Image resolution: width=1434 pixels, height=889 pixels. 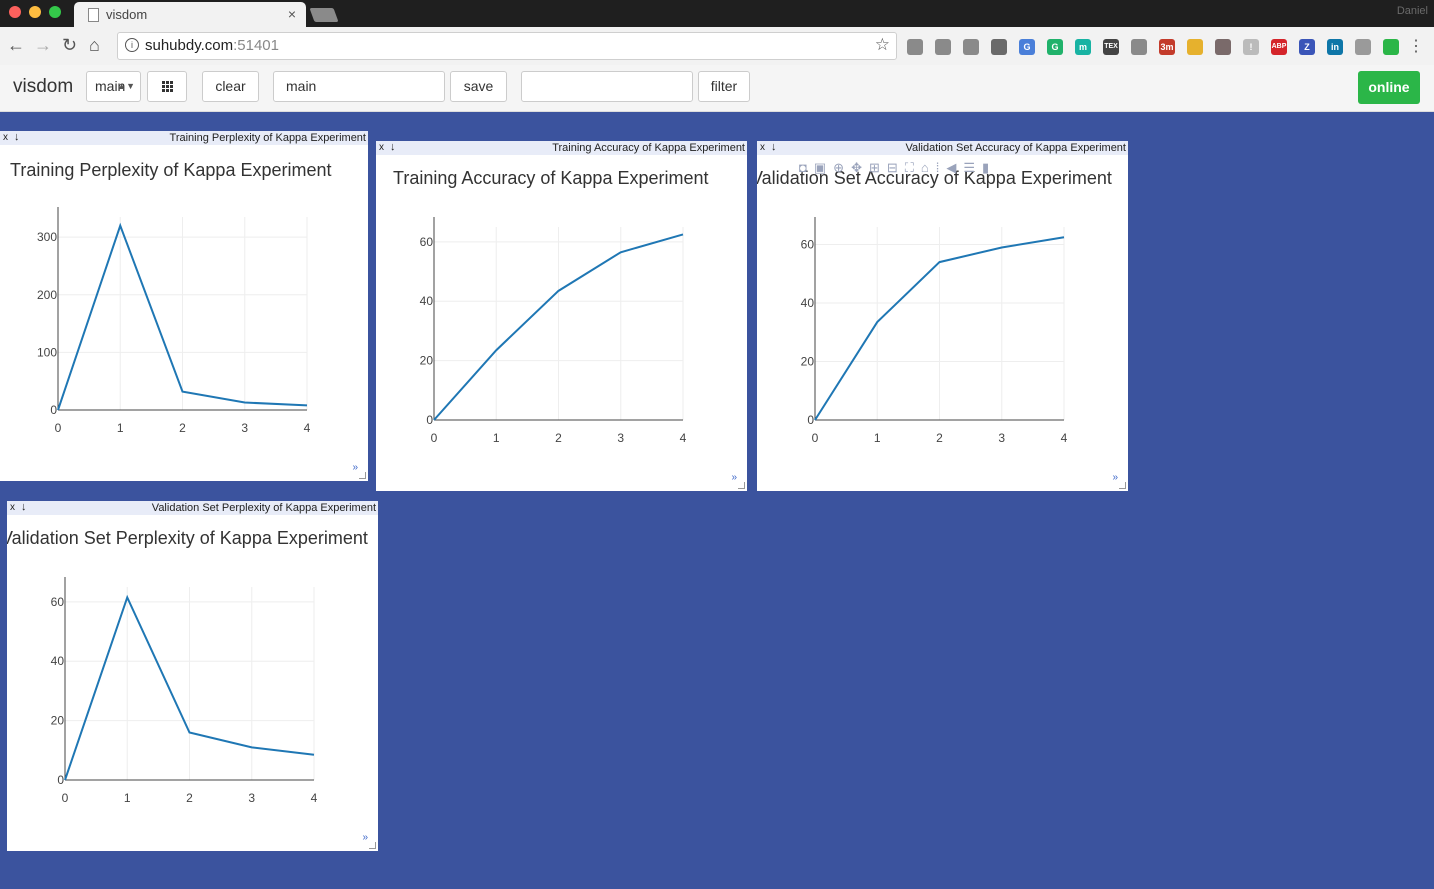 I want to click on settings-ext-icon, so click(x=1363, y=47).